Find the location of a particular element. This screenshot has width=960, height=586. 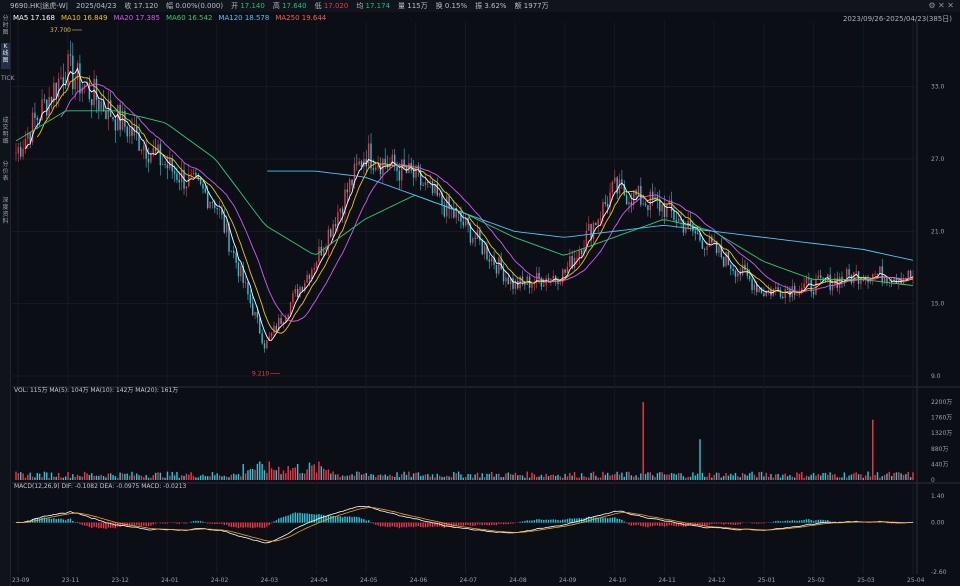

date-tick-label: 24-09 is located at coordinates (568, 580).